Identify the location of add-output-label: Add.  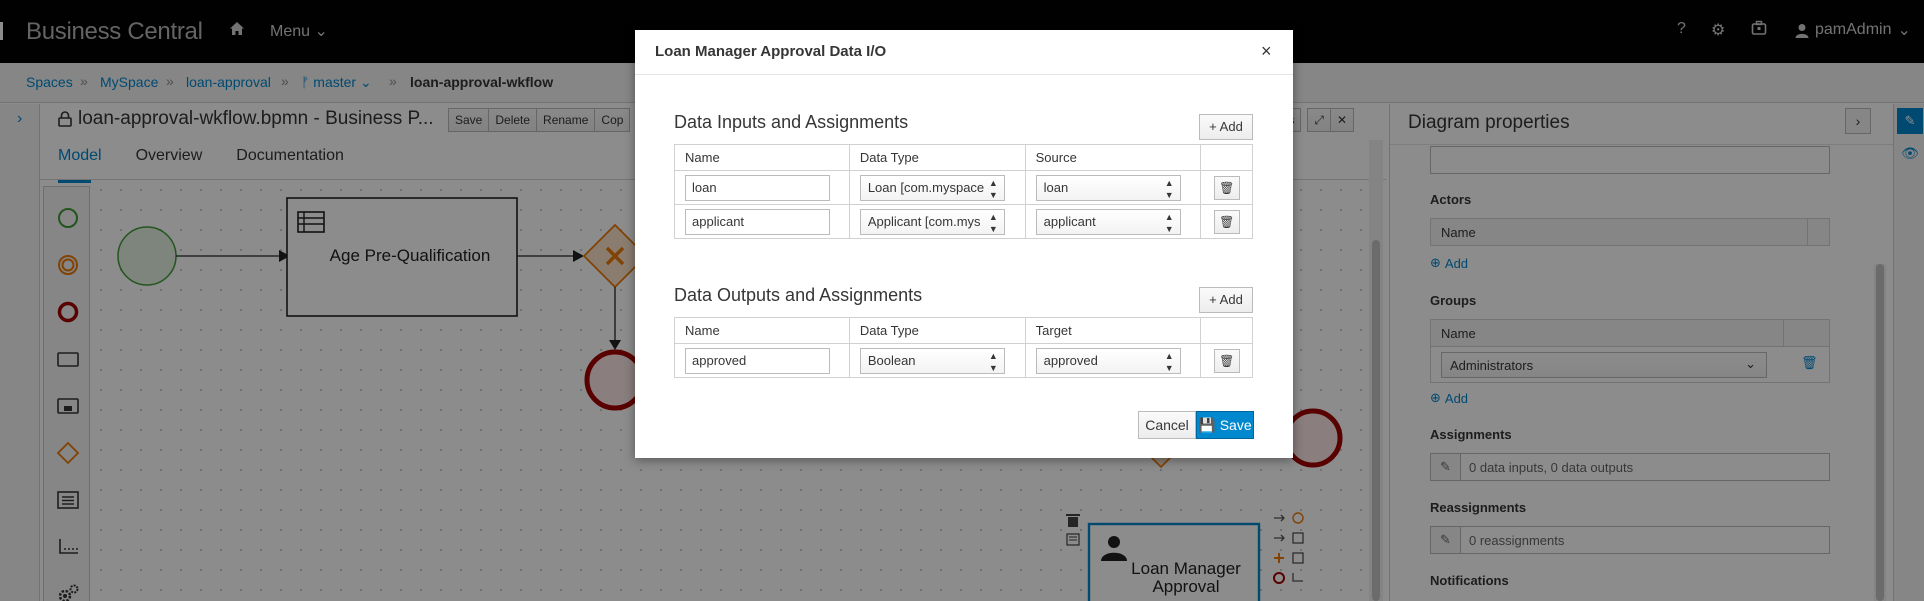
(1231, 299).